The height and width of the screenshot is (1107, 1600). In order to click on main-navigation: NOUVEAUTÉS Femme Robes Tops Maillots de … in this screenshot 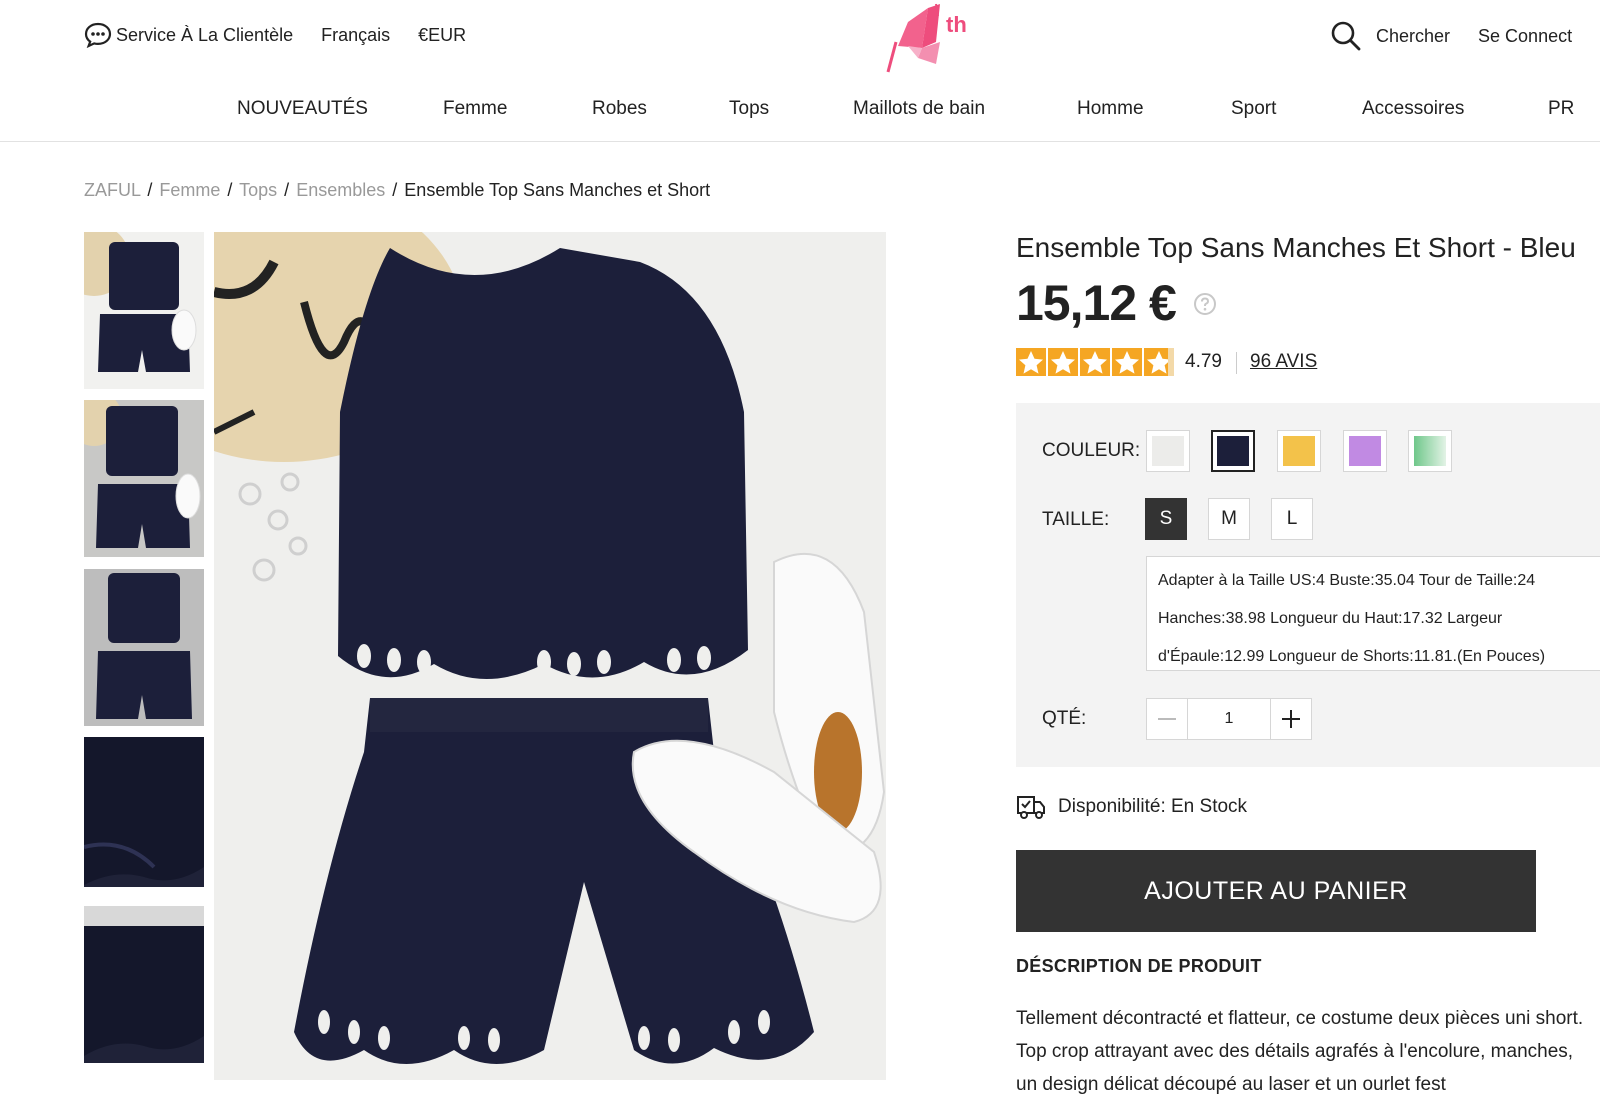, I will do `click(800, 117)`.